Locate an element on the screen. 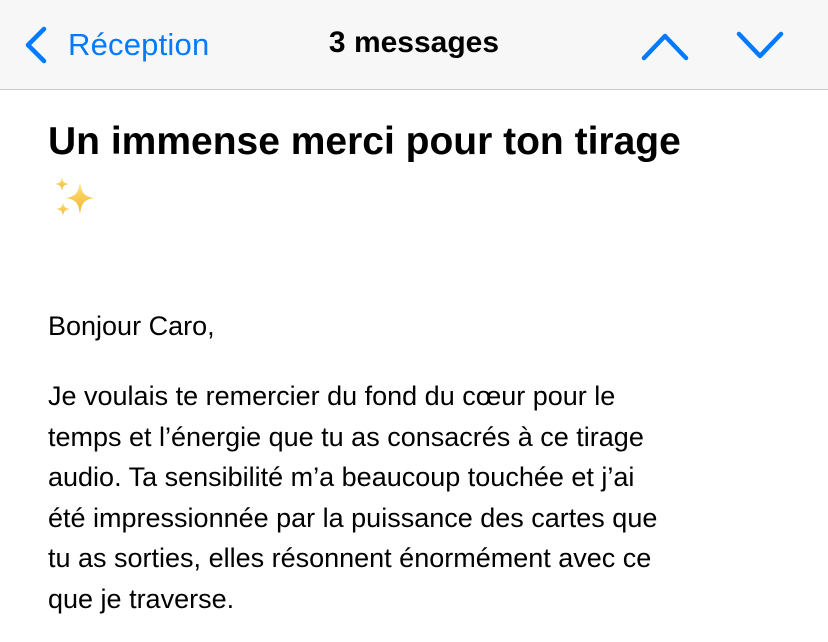 This screenshot has width=828, height=642. back-button-label: Réception is located at coordinates (139, 44).